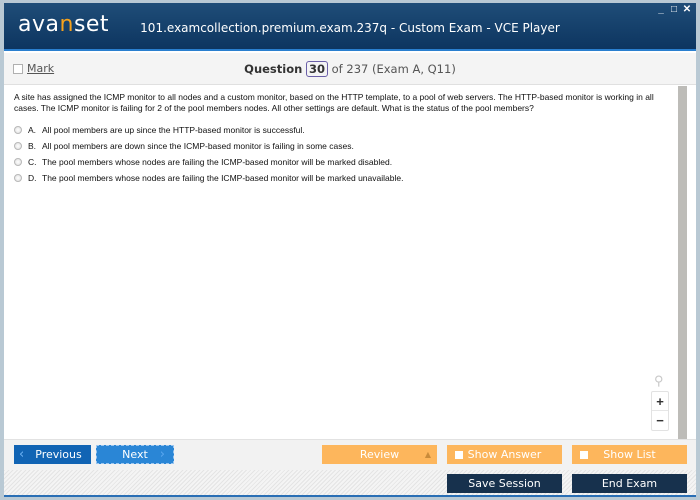 This screenshot has width=700, height=500. I want to click on question-bar: Mark Question 30 of 237 (Exam A, Q11), so click(350, 69).